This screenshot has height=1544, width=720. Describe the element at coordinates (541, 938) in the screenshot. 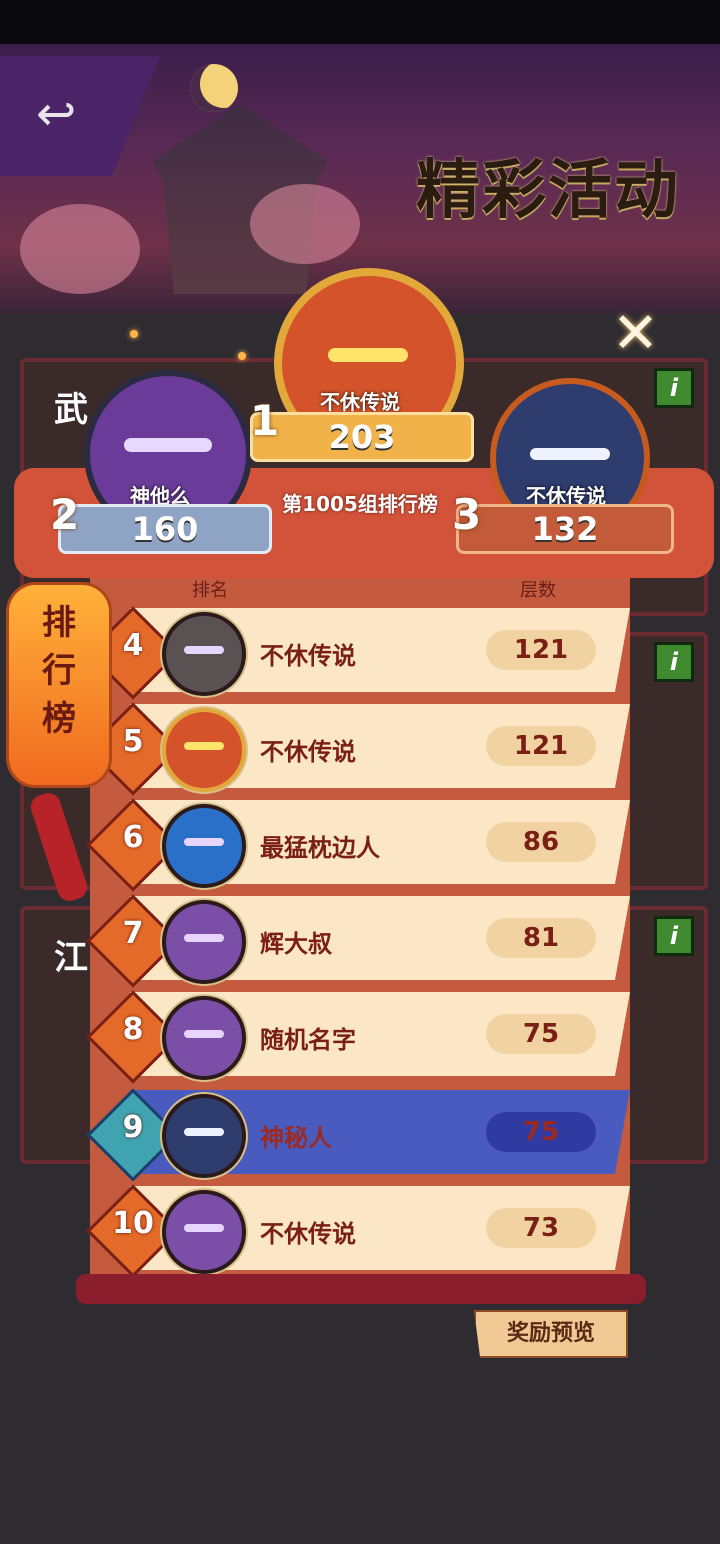

I see `player-score: 81` at that location.